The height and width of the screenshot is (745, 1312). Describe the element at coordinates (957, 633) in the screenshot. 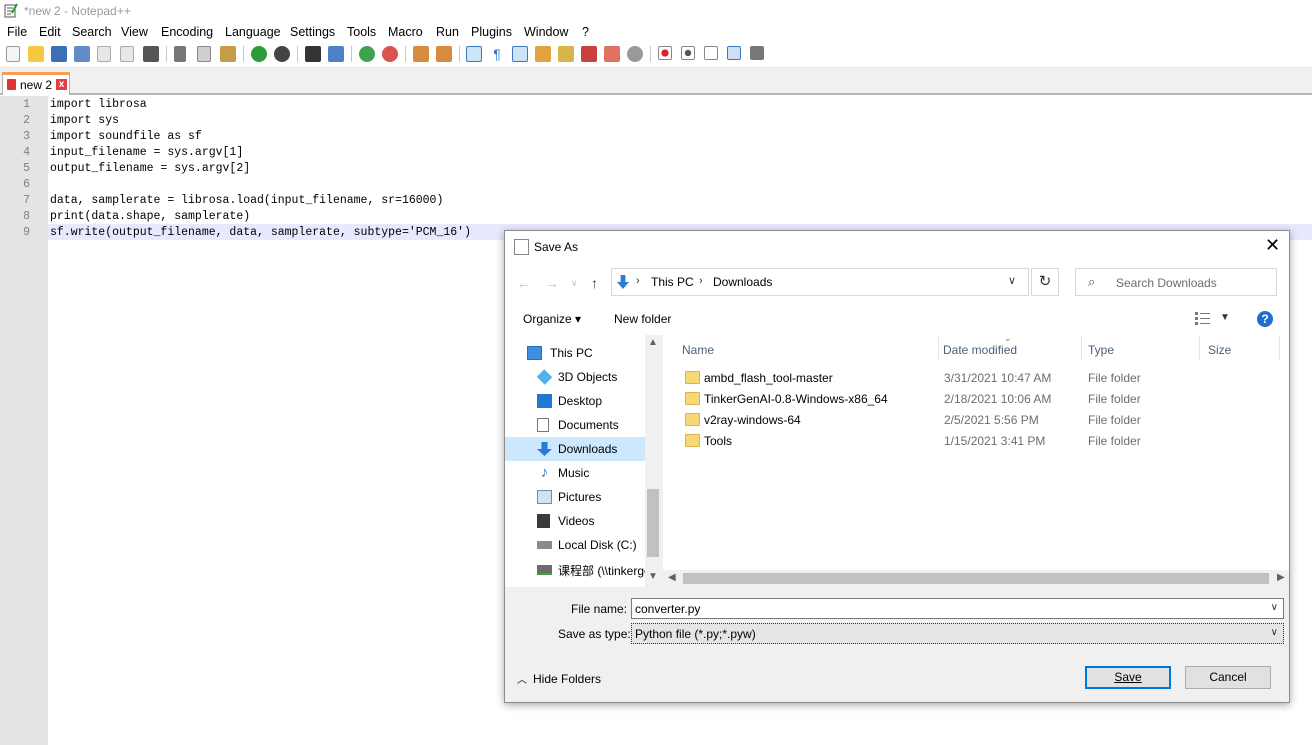

I see `save-as-type-select: Python file (*.py;*.pyw) ∨` at that location.